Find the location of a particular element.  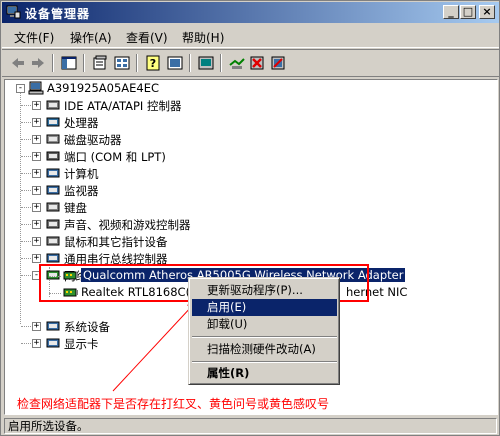

help-icon: ? is located at coordinates (153, 63).